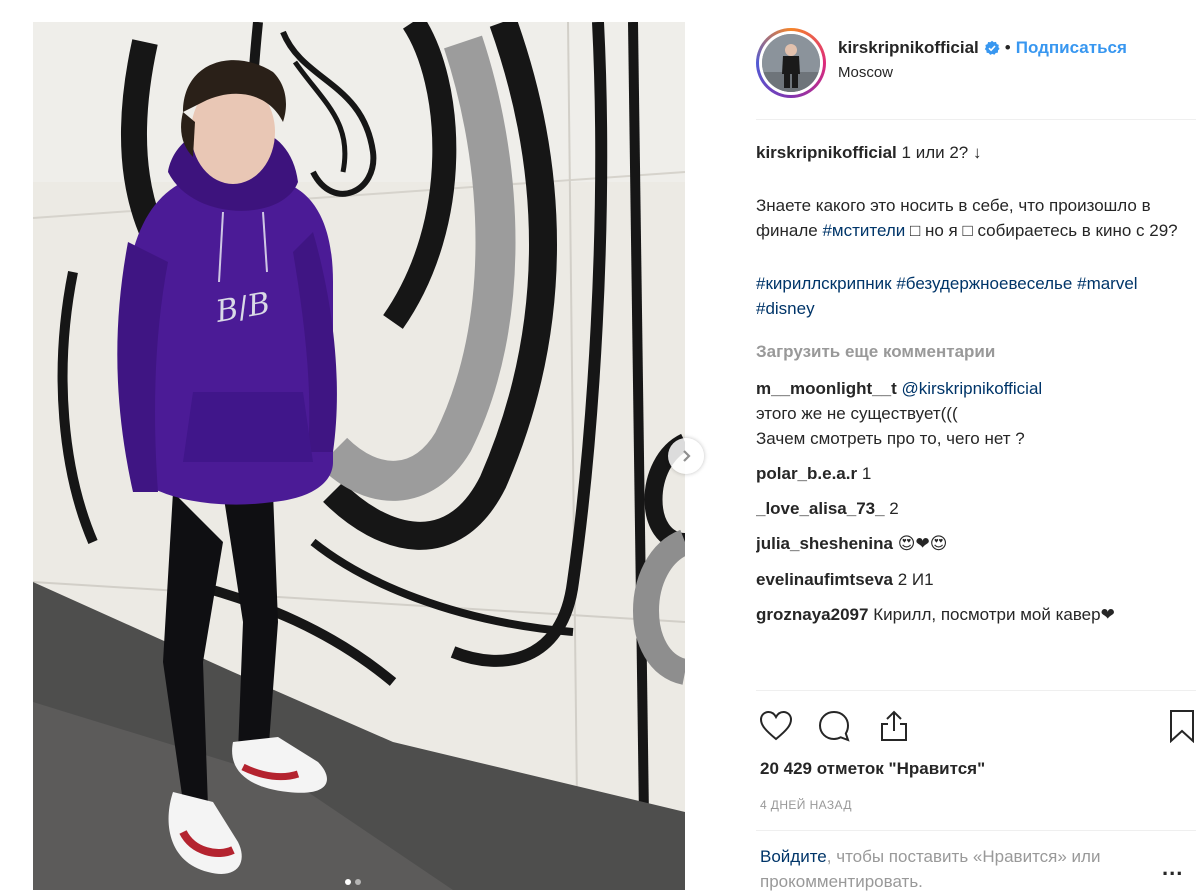 The image size is (1200, 892). Describe the element at coordinates (348, 882) in the screenshot. I see `carousel-dot-active` at that location.